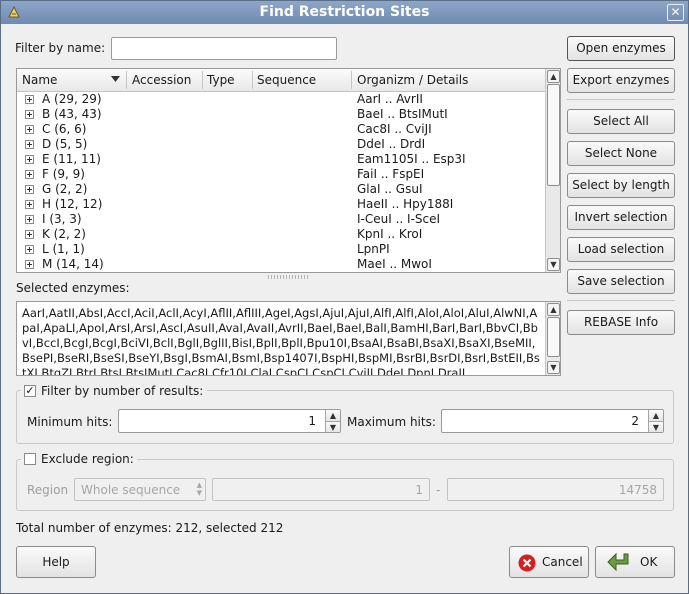  What do you see at coordinates (621, 322) in the screenshot?
I see `rebase-info-button: REBASE Info` at bounding box center [621, 322].